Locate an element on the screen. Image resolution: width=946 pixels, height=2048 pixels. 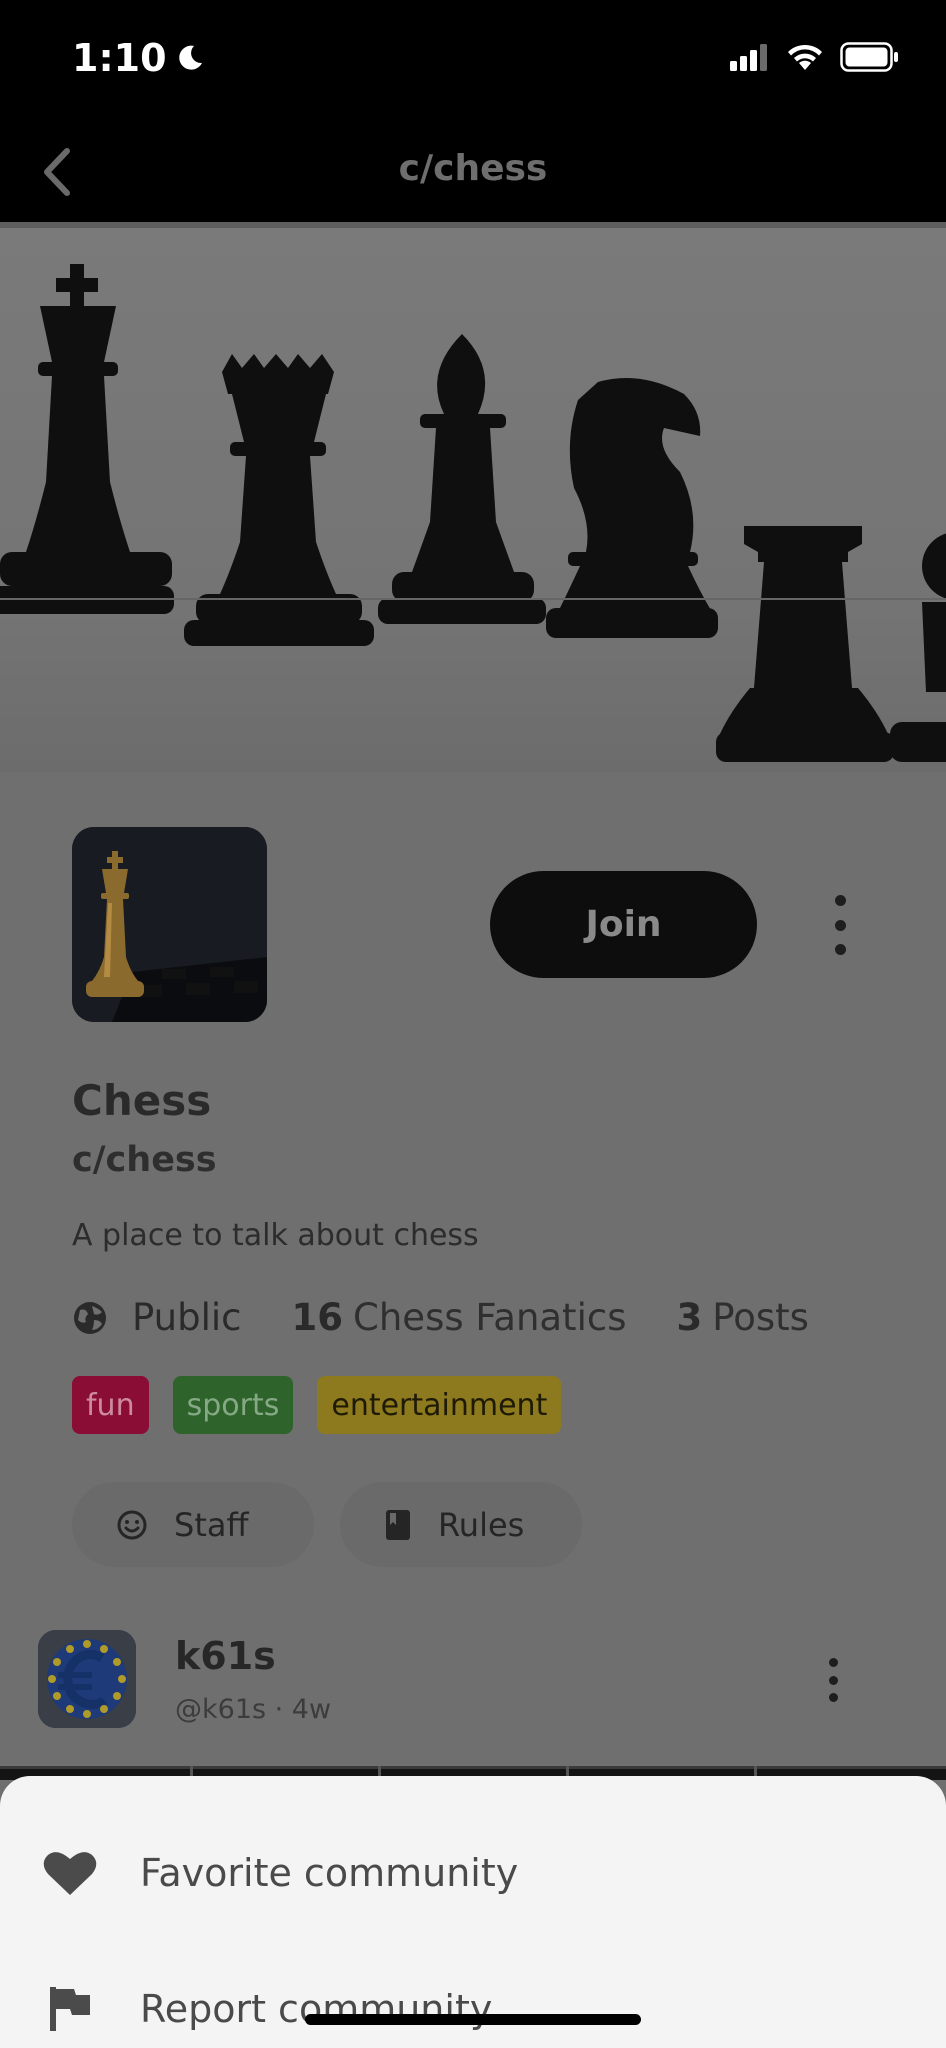
tag-fun: fun is located at coordinates (110, 1405).